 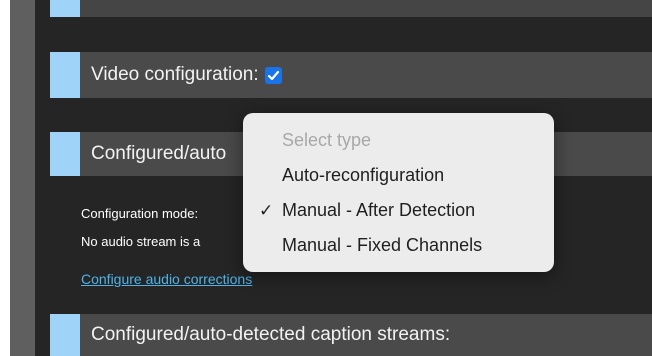 I want to click on dropdown-option-label: Manual - After Detection, so click(x=379, y=210).